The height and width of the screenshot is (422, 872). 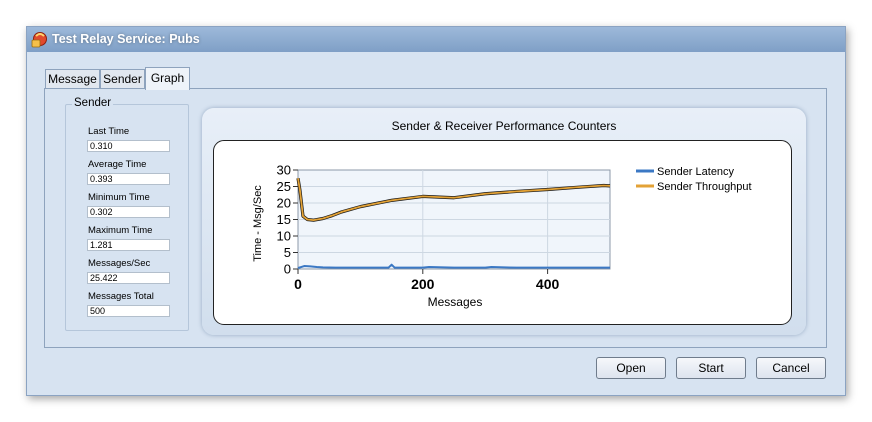 What do you see at coordinates (284, 236) in the screenshot?
I see `y-tick-label: 10` at bounding box center [284, 236].